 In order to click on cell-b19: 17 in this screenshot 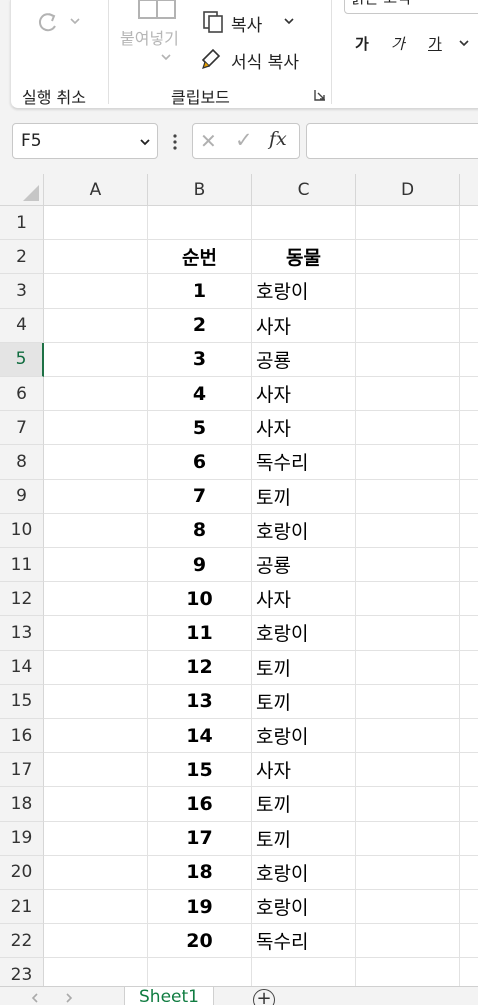, I will do `click(200, 838)`.